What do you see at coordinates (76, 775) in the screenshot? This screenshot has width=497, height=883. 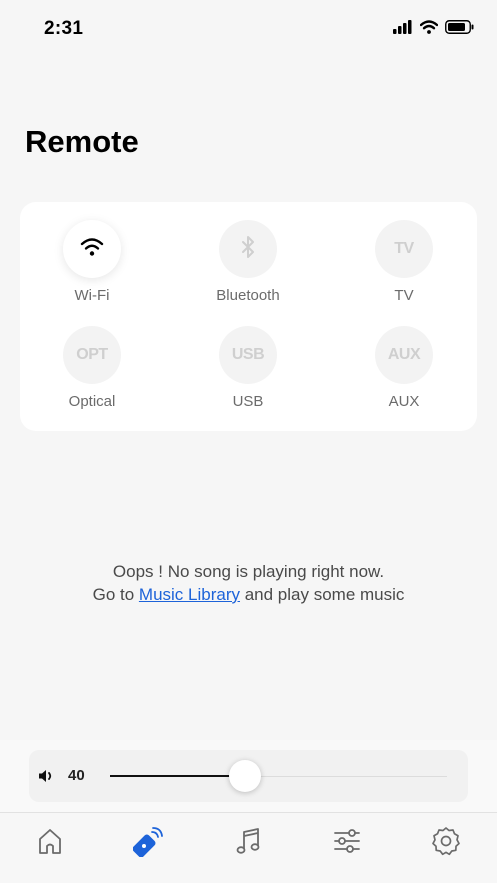 I see `volume-value: 40` at bounding box center [76, 775].